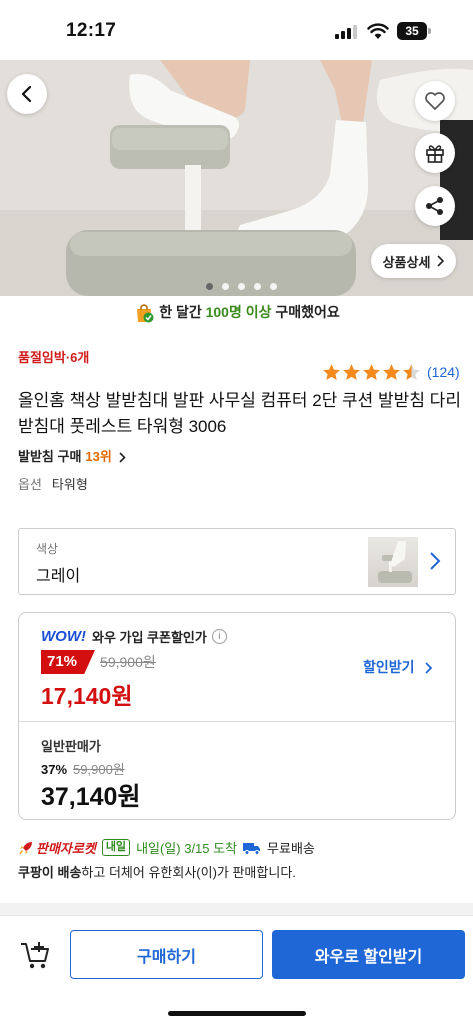  Describe the element at coordinates (87, 696) in the screenshot. I see `wow-price: 17,140원` at that location.